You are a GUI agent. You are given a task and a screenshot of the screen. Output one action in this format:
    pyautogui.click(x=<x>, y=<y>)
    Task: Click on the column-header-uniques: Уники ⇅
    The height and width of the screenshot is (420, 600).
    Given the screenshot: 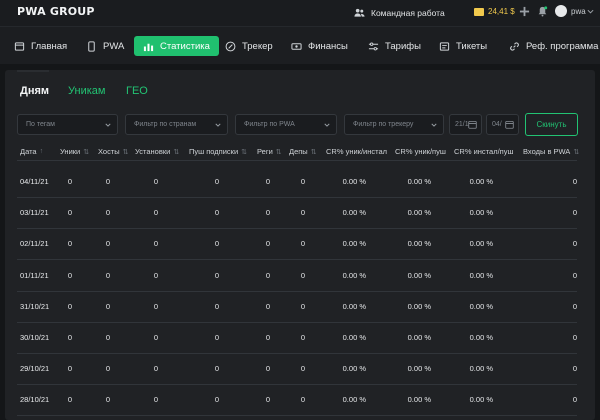 What is the action you would take?
    pyautogui.click(x=74, y=151)
    